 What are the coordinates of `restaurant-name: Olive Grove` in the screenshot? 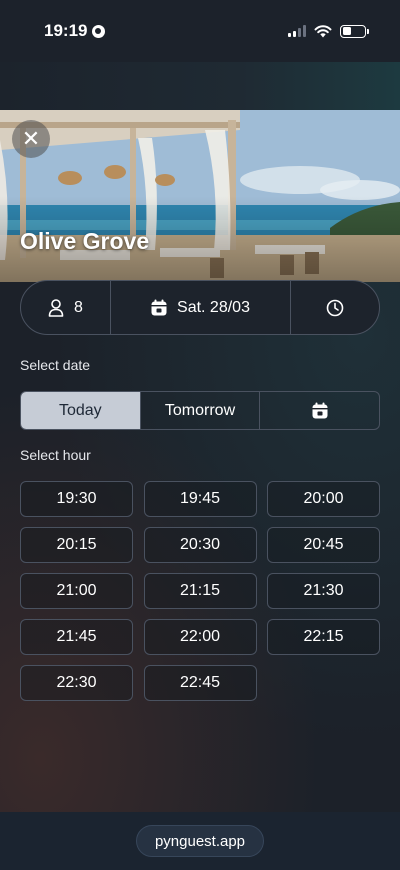 It's located at (85, 241).